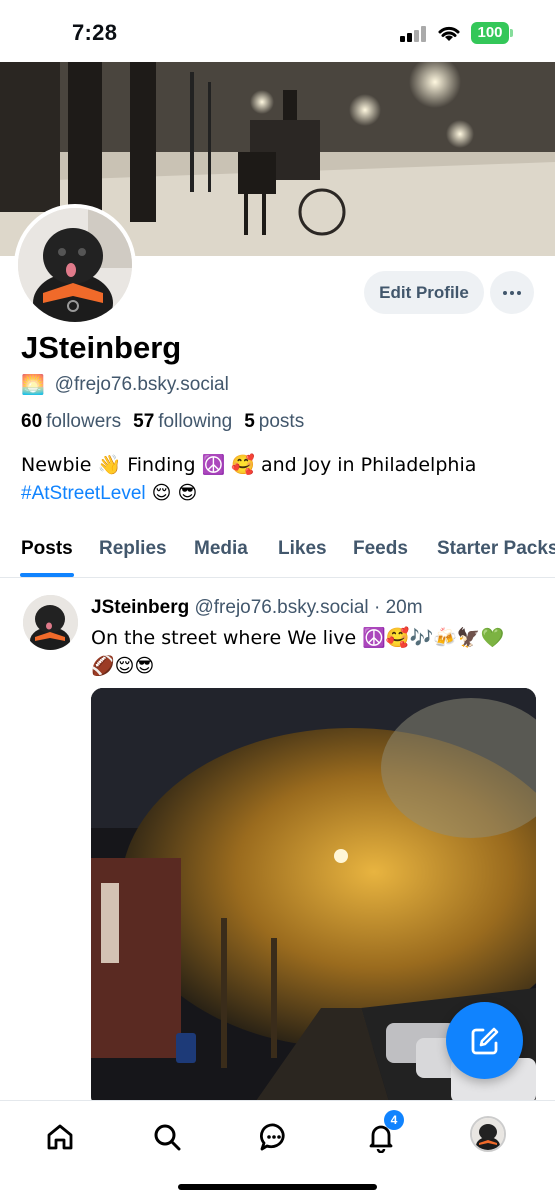 This screenshot has width=555, height=1200. I want to click on nav-profile-avatar, so click(488, 1134).